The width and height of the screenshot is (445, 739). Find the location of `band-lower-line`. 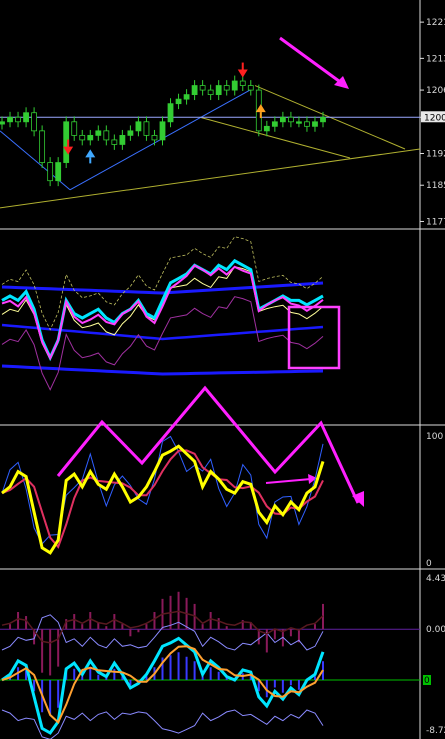

band-lower-line is located at coordinates (162, 370).